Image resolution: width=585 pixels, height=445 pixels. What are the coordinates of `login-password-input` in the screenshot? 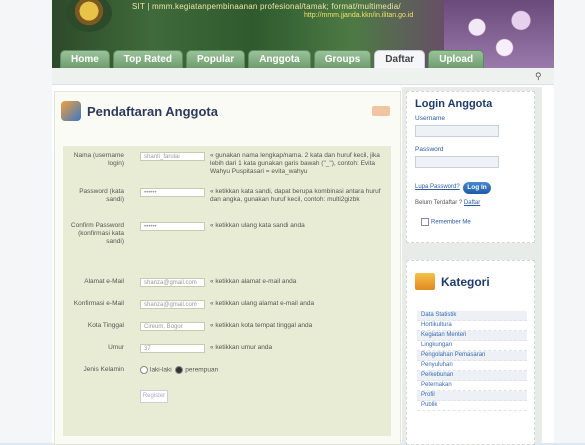 It's located at (457, 162).